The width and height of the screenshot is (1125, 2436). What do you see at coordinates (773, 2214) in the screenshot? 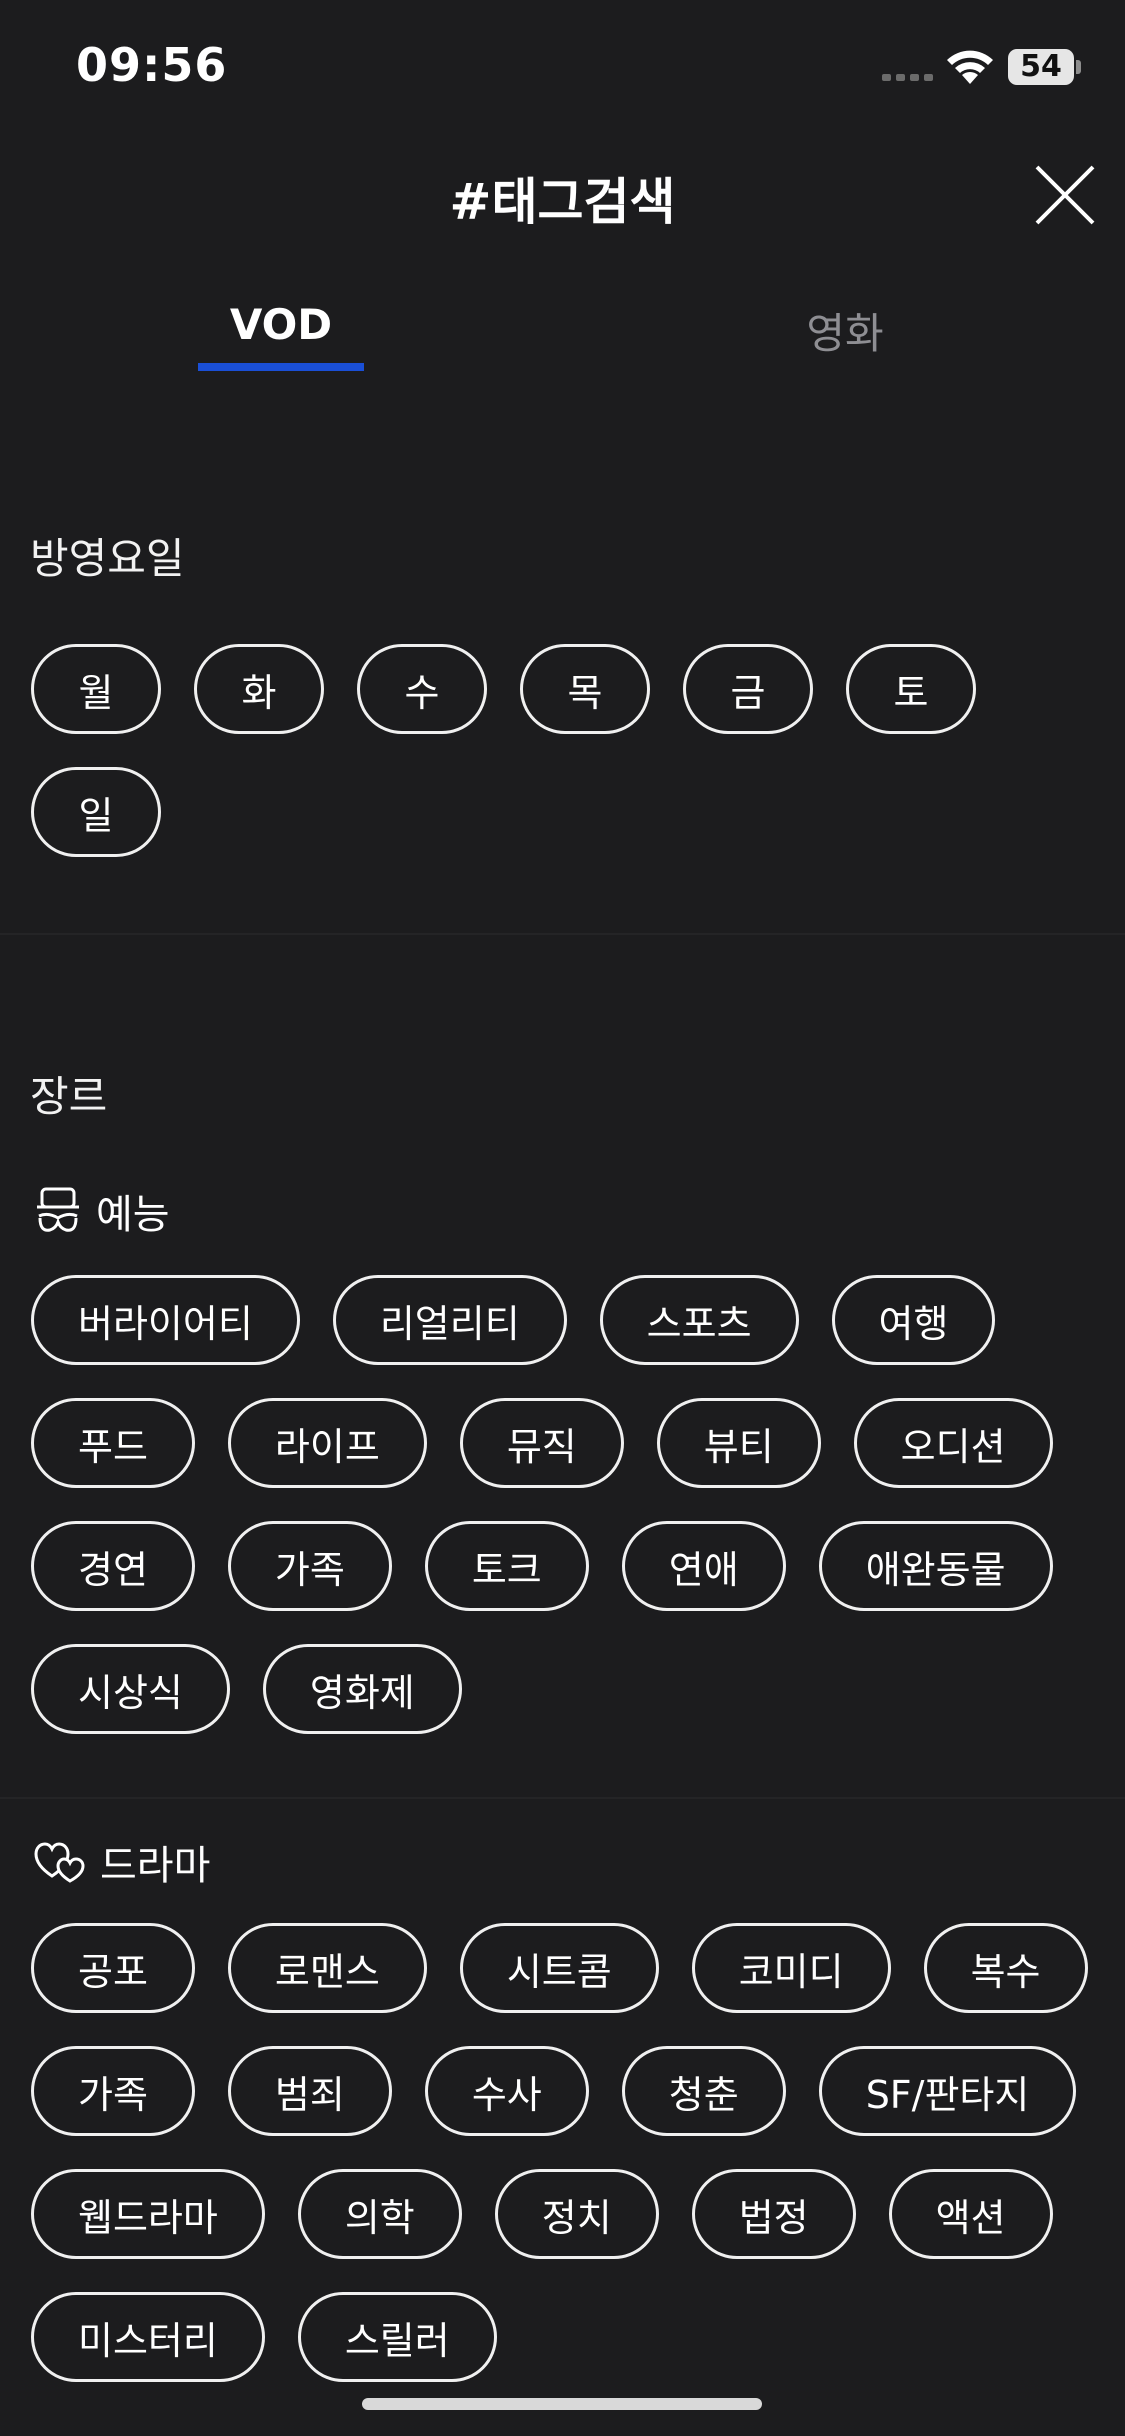
I see `drama-tag-chip: 법정` at bounding box center [773, 2214].